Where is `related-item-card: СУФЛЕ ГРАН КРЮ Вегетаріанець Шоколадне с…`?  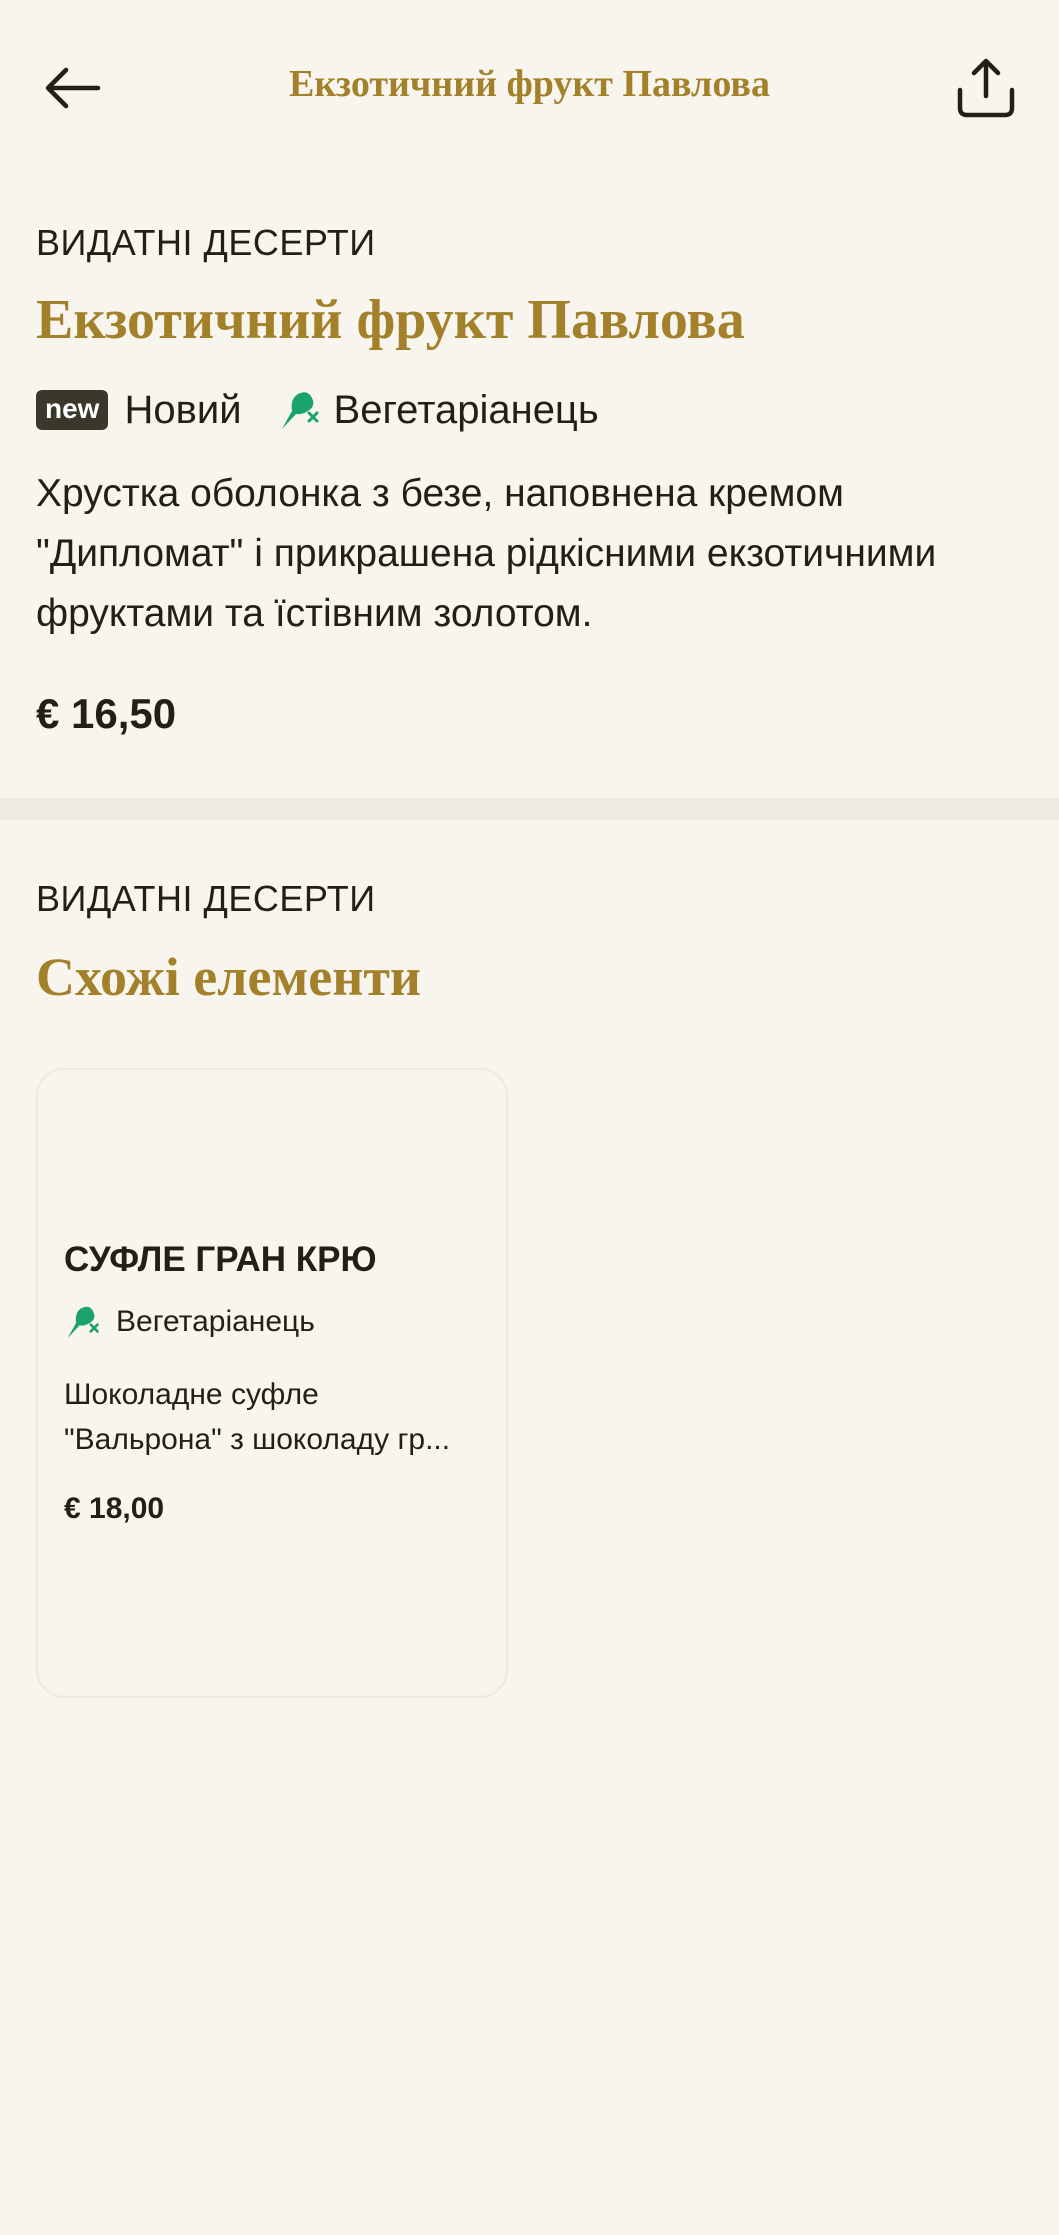 related-item-card: СУФЛЕ ГРАН КРЮ Вегетаріанець Шоколадне с… is located at coordinates (272, 1383).